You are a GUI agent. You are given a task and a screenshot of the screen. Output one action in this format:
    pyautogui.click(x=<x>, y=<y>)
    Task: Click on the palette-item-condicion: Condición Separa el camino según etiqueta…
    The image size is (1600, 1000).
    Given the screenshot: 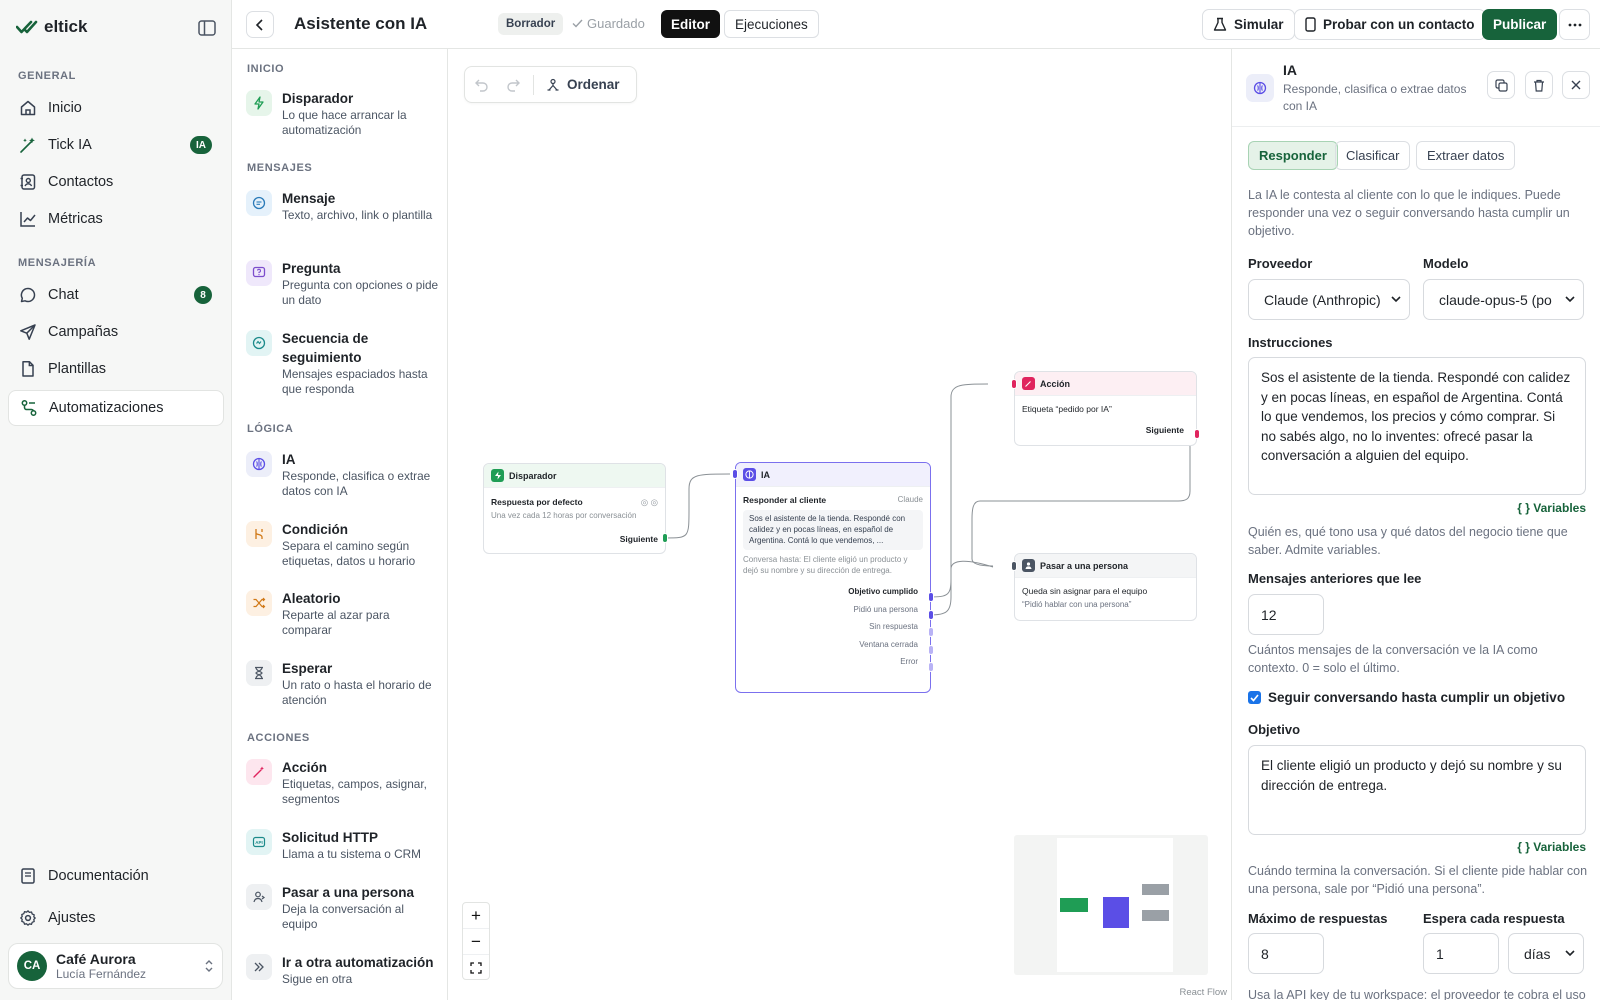 What is the action you would take?
    pyautogui.click(x=343, y=544)
    